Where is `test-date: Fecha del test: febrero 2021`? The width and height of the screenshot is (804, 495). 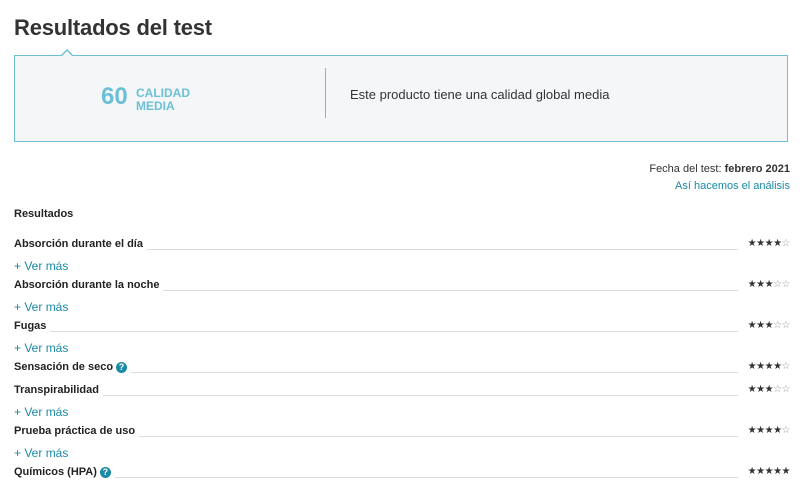
test-date: Fecha del test: febrero 2021 is located at coordinates (719, 169).